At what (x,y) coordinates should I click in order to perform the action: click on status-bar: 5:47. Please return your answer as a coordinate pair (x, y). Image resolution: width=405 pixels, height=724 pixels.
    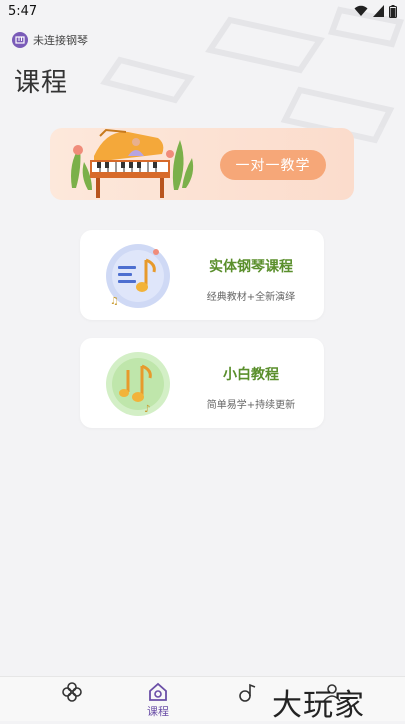
    Looking at the image, I should click on (202, 11).